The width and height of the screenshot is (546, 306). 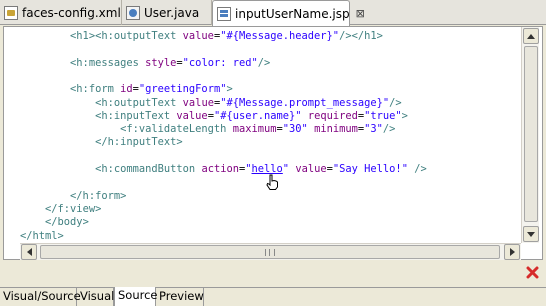 I want to click on code-attribute: id, so click(x=126, y=89).